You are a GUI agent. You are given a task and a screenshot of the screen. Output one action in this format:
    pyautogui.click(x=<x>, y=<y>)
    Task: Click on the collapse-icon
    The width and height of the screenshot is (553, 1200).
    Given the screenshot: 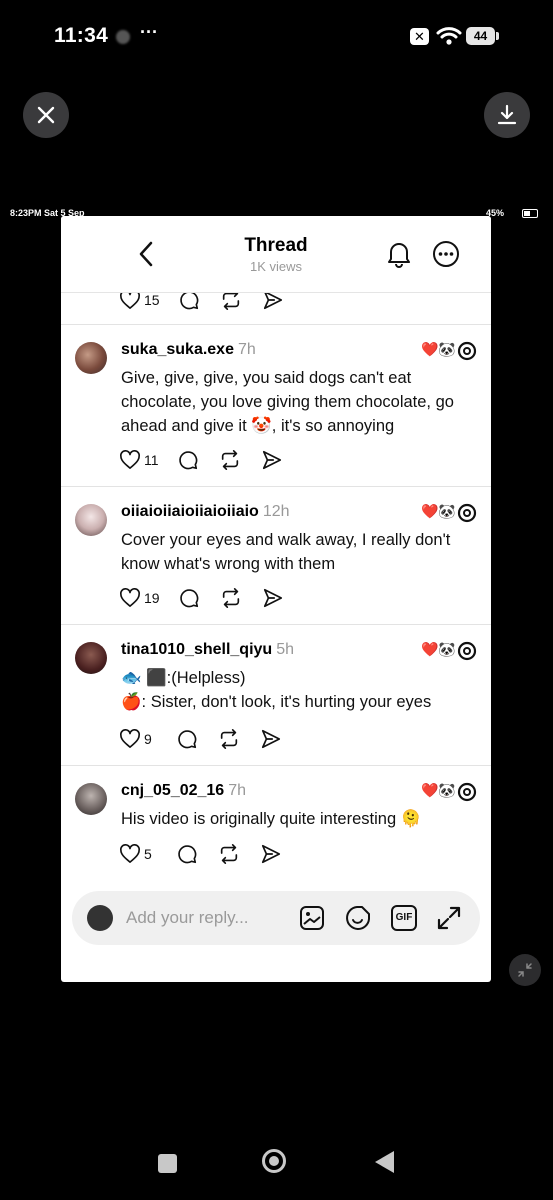 What is the action you would take?
    pyautogui.click(x=525, y=970)
    